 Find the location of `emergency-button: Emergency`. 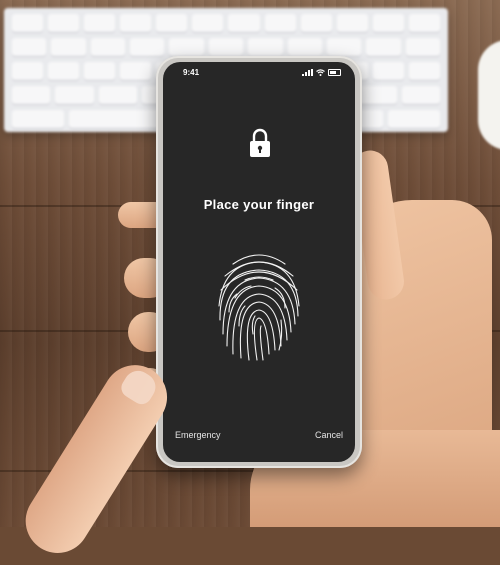

emergency-button: Emergency is located at coordinates (198, 435).